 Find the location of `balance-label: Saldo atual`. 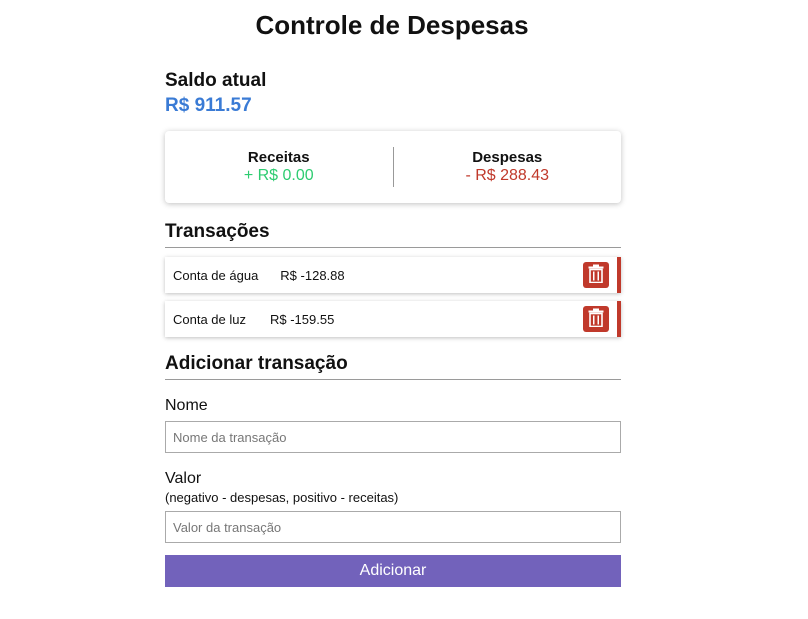

balance-label: Saldo atual is located at coordinates (216, 80).